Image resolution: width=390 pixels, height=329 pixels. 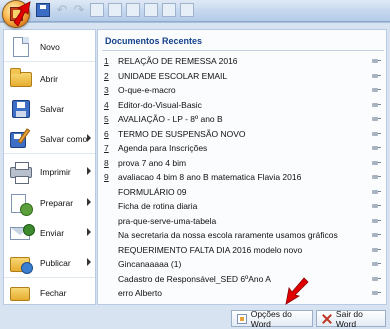 I want to click on options-icon, so click(x=242, y=318).